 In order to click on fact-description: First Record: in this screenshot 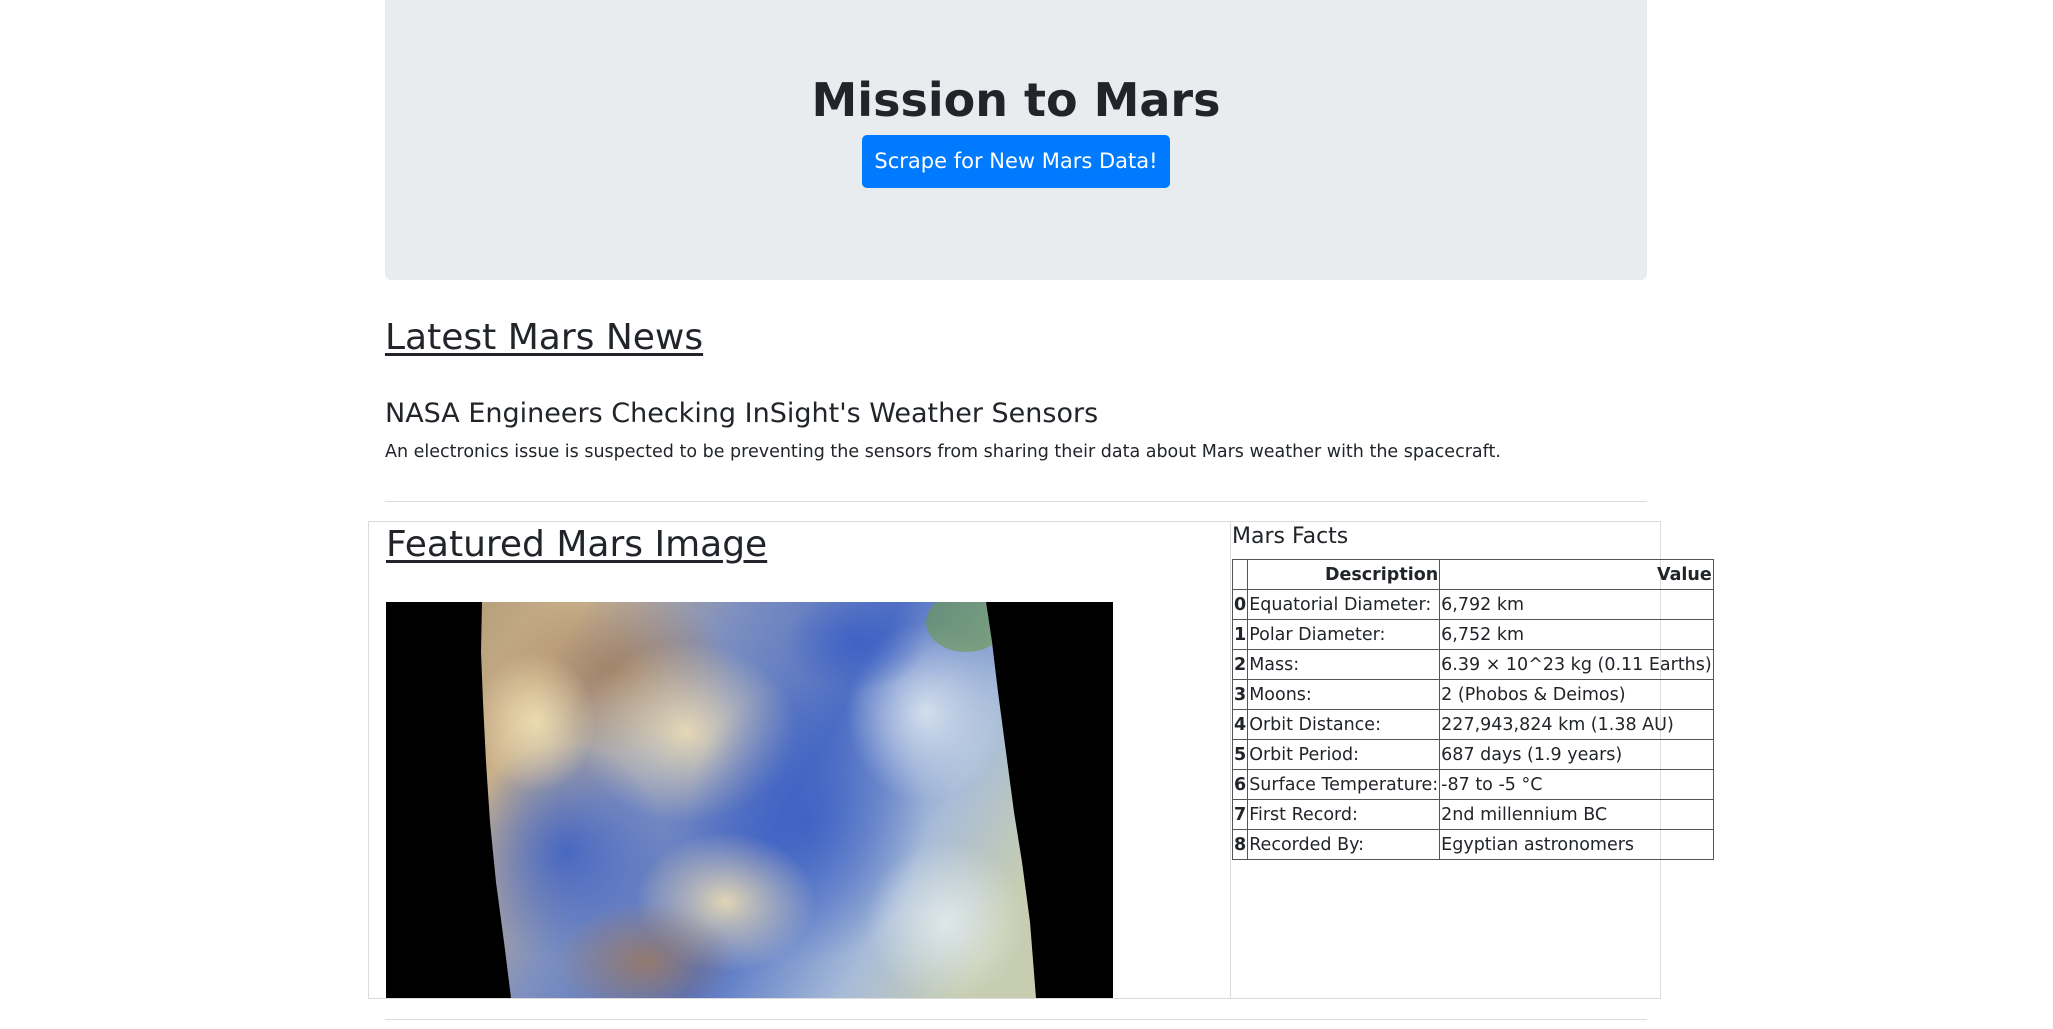, I will do `click(1344, 814)`.